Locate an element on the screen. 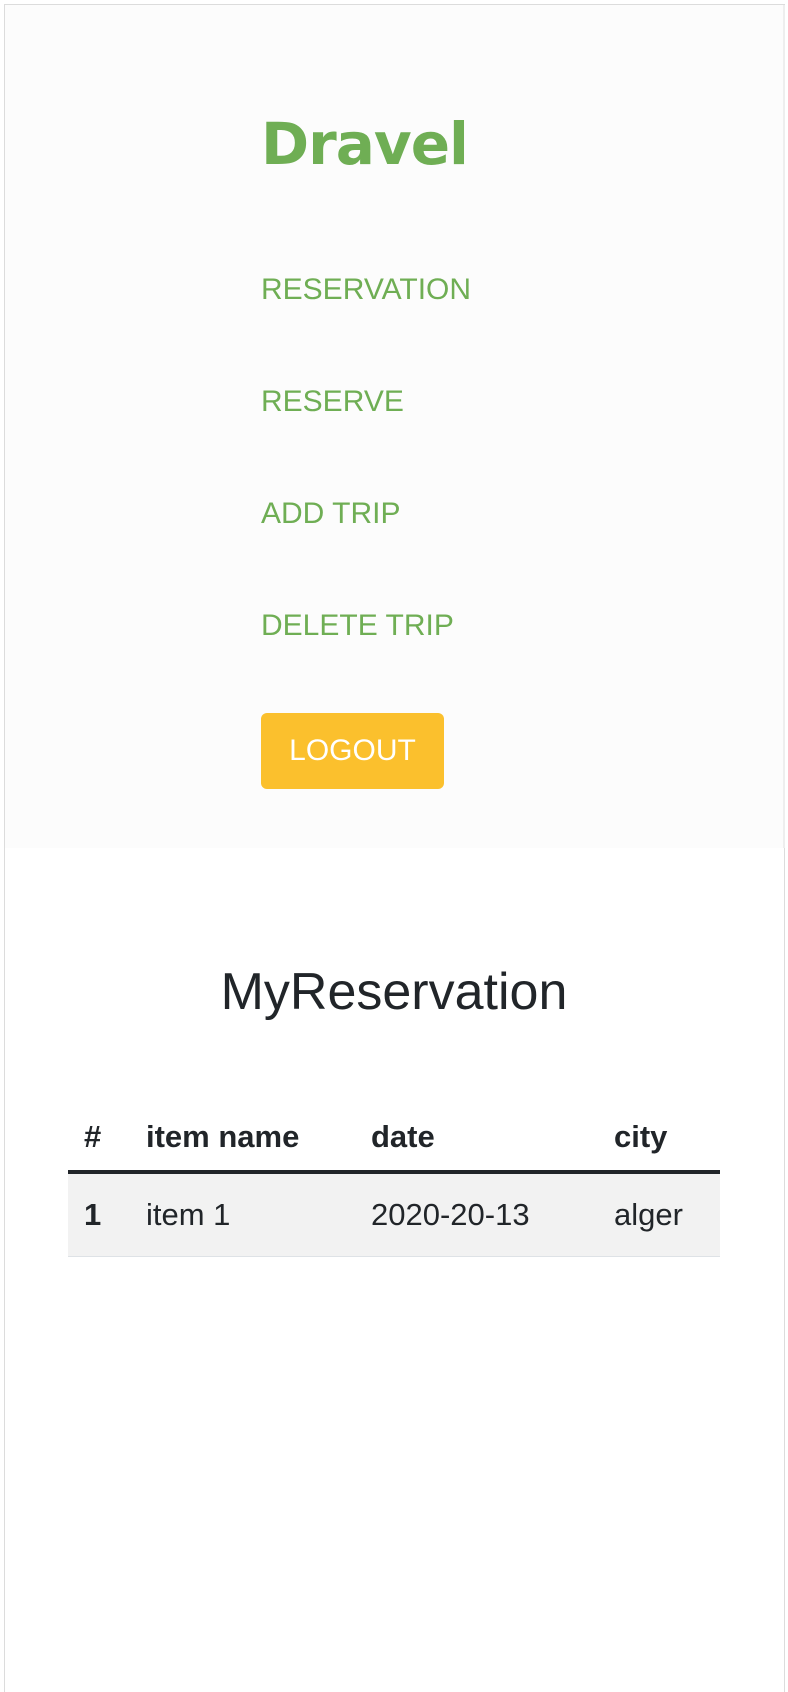 The image size is (788, 1692). cell-index: 1 is located at coordinates (99, 1214).